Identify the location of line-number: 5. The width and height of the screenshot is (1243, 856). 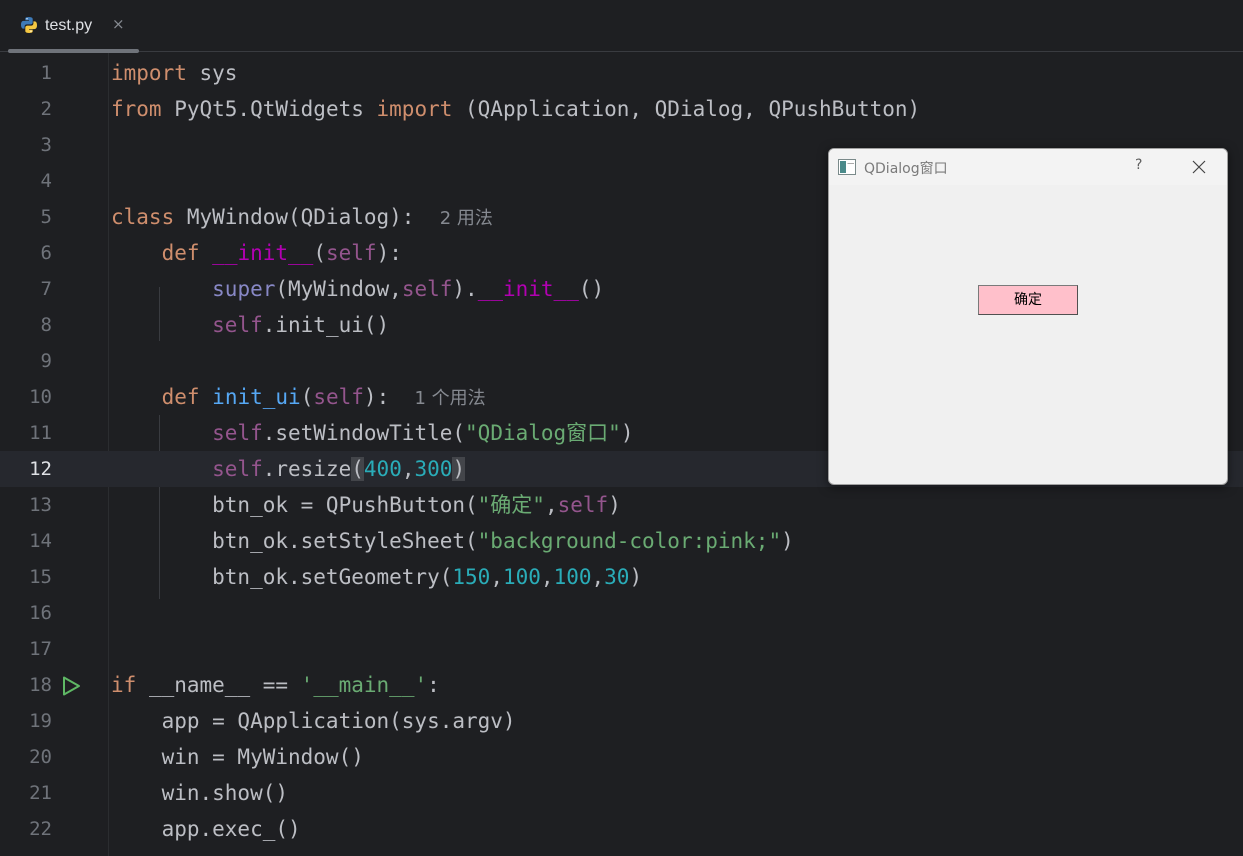
(46, 217).